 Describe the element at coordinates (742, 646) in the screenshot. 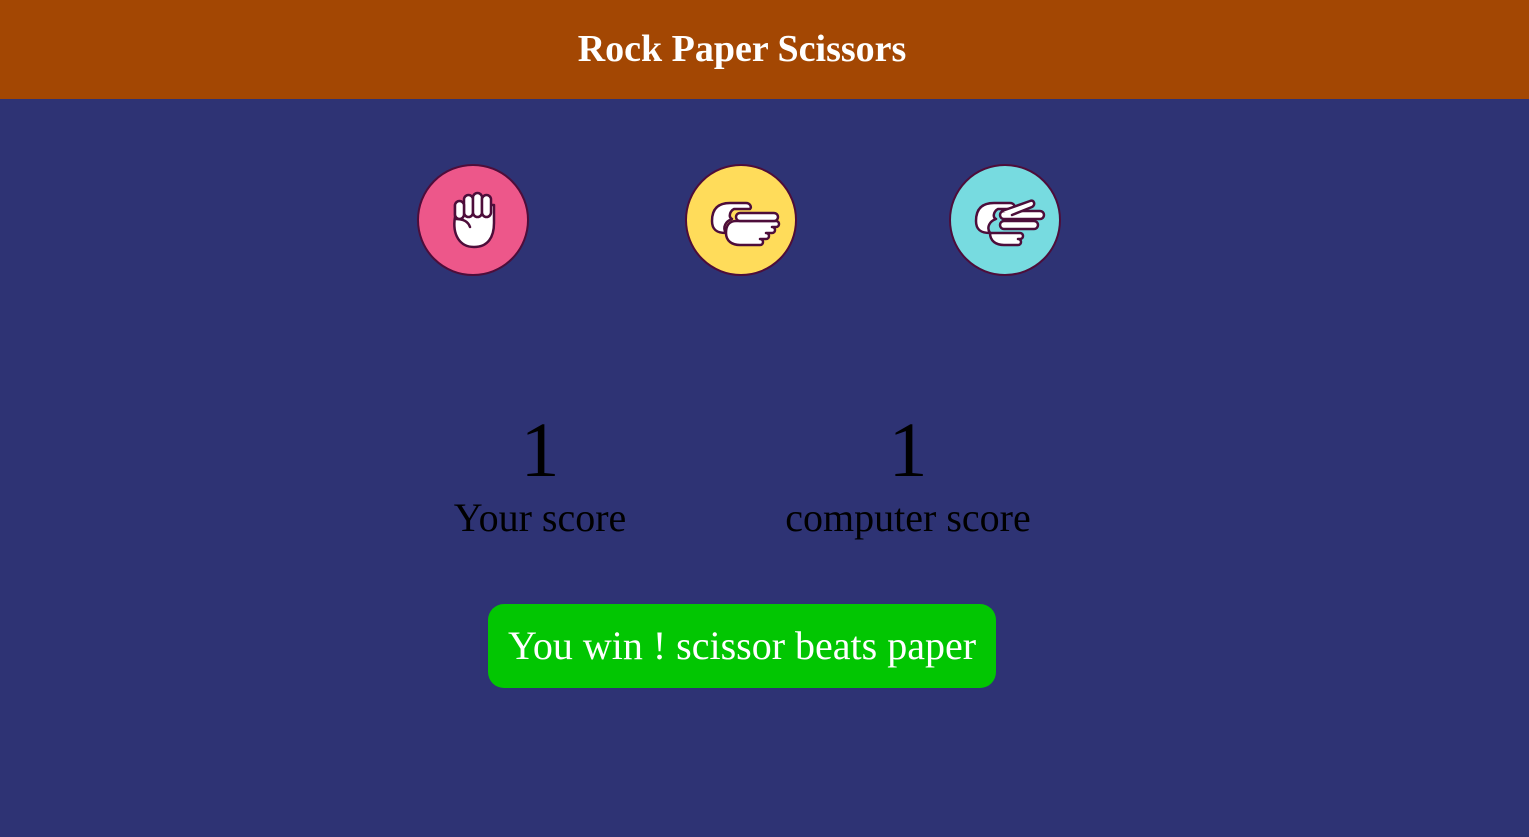

I see `result-message: You win ! scissor beats paper` at that location.